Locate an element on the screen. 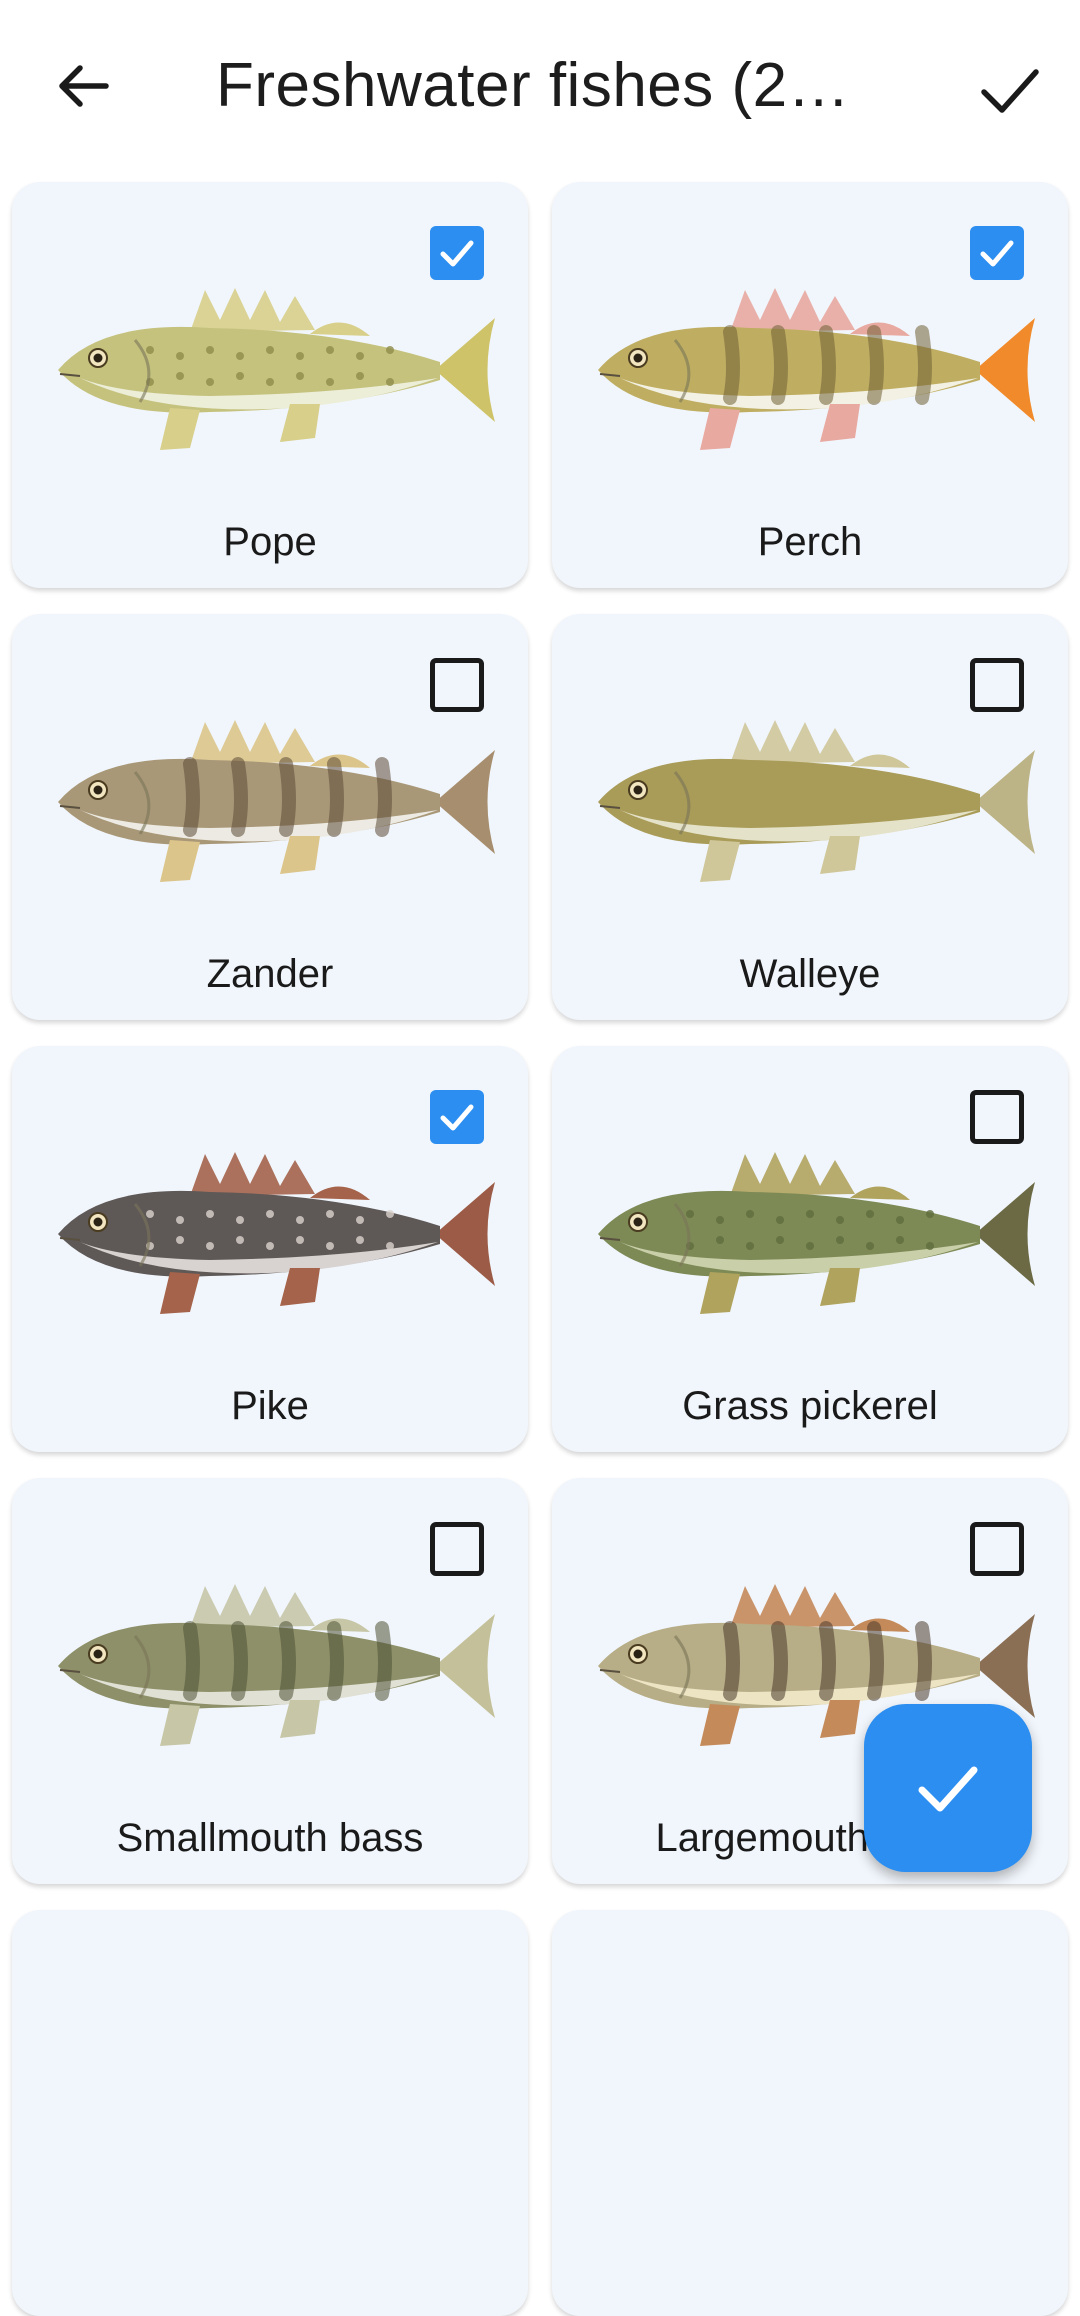 The width and height of the screenshot is (1080, 2316). smallmouth-bass-fish-image is located at coordinates (270, 1666).